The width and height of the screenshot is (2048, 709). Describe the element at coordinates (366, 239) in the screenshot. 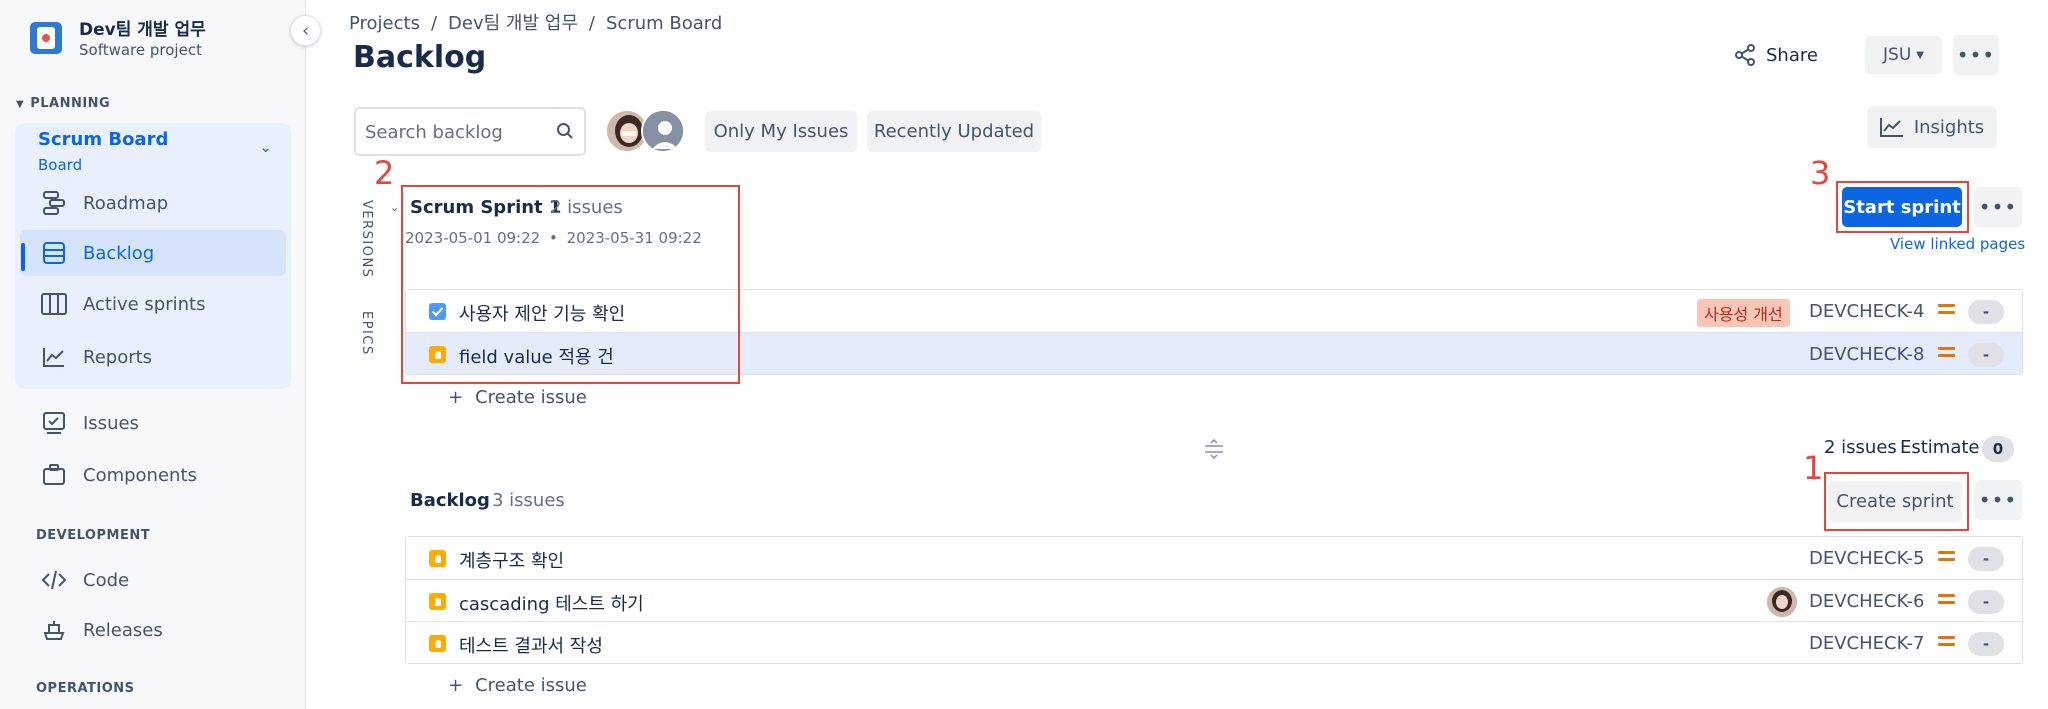

I see `versions-tab: VERSIONS` at that location.